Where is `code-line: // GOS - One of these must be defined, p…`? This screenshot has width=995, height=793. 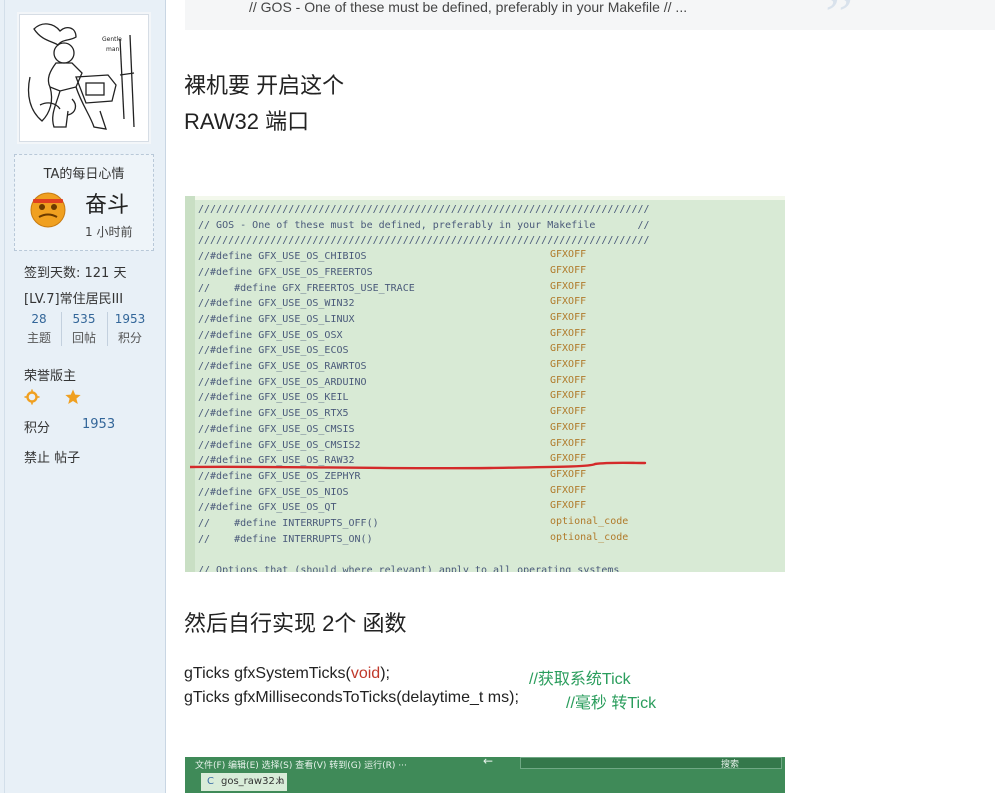 code-line: // GOS - One of these must be defined, p… is located at coordinates (424, 225).